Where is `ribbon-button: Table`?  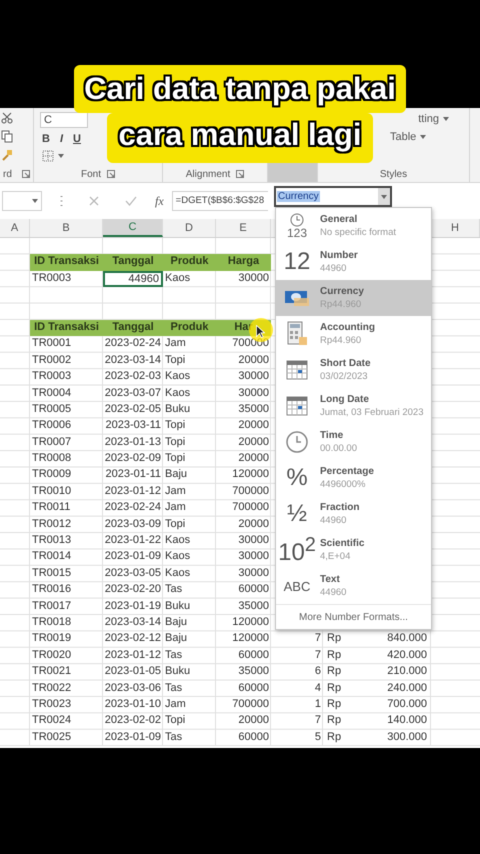 ribbon-button: Table is located at coordinates (408, 137).